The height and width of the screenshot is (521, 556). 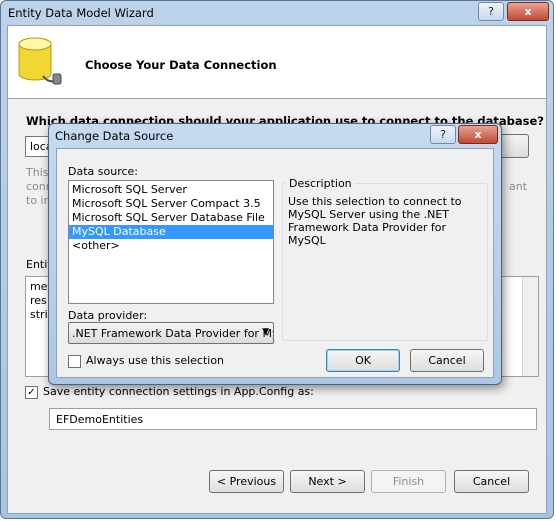 What do you see at coordinates (363, 360) in the screenshot?
I see `ok-button: OK` at bounding box center [363, 360].